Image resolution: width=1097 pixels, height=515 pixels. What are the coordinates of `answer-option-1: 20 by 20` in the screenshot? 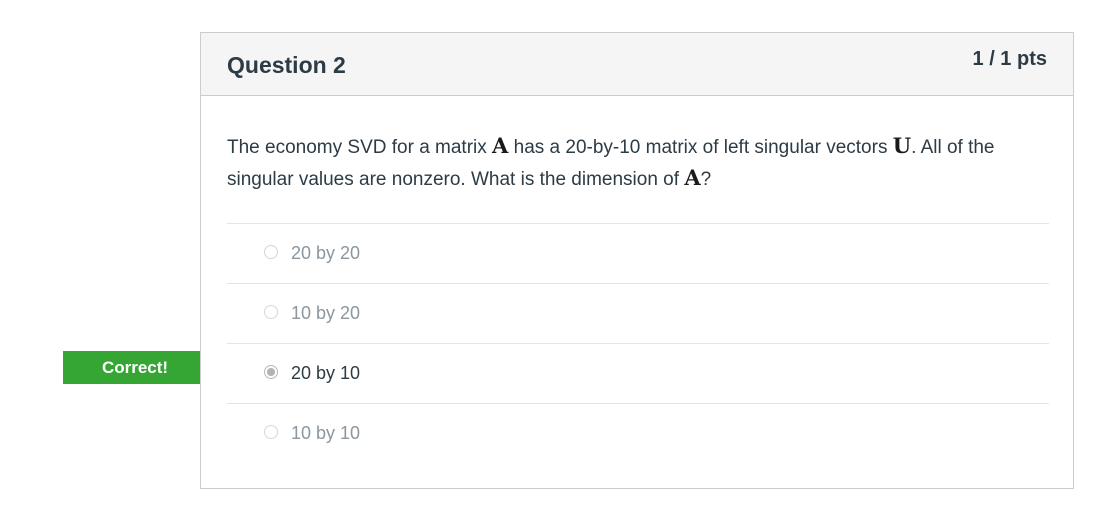 It's located at (638, 253).